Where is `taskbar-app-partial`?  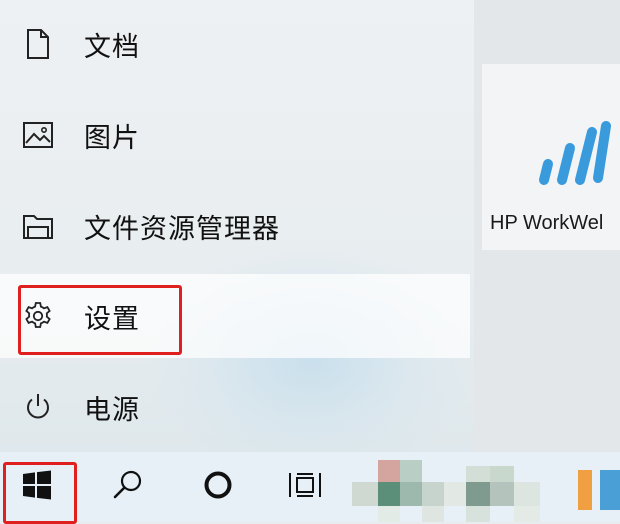 taskbar-app-partial is located at coordinates (610, 490).